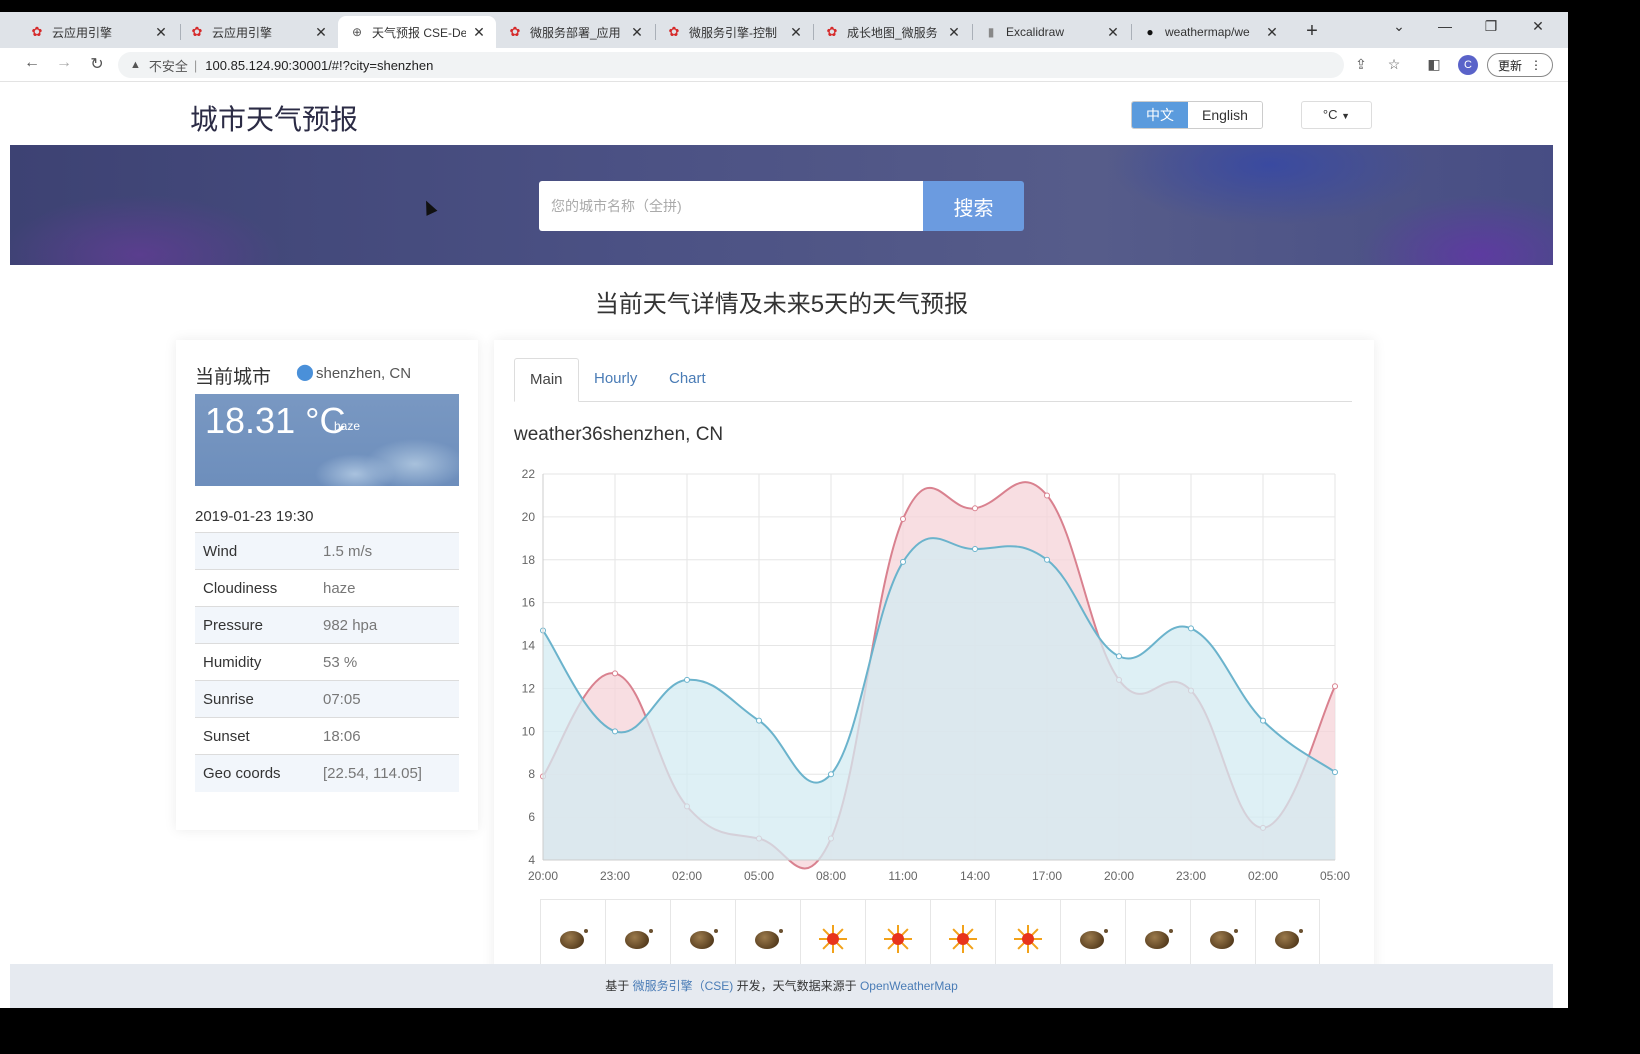  Describe the element at coordinates (529, 731) in the screenshot. I see `y-tick-label: 10` at that location.